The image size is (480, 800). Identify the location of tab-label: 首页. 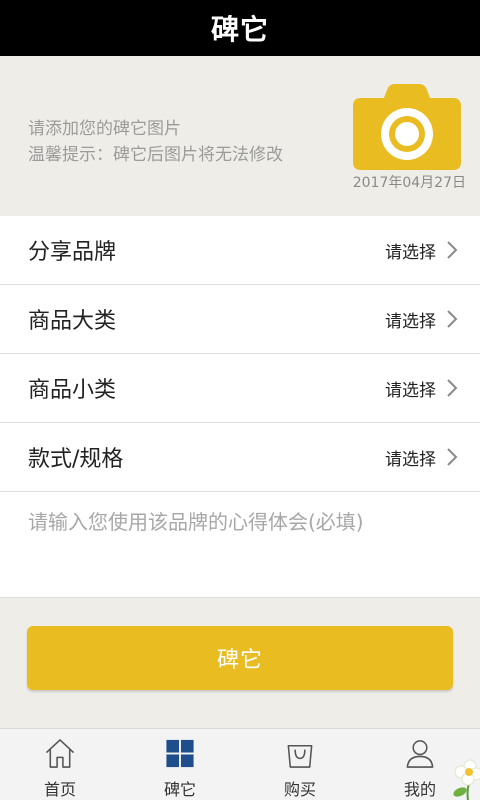
(59, 789).